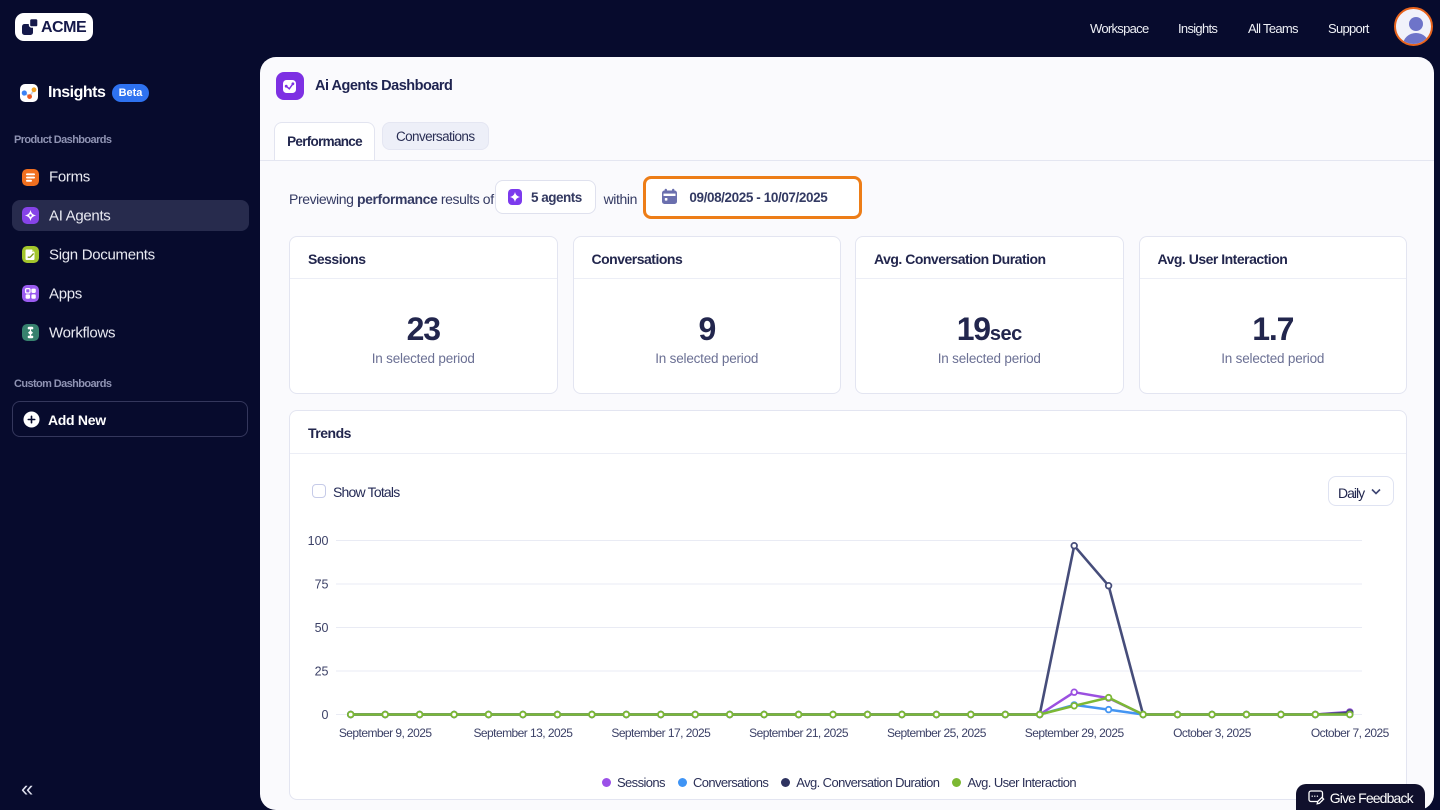 Image resolution: width=1440 pixels, height=810 pixels. What do you see at coordinates (799, 733) in the screenshot?
I see `svg-text: September 21, 2025` at bounding box center [799, 733].